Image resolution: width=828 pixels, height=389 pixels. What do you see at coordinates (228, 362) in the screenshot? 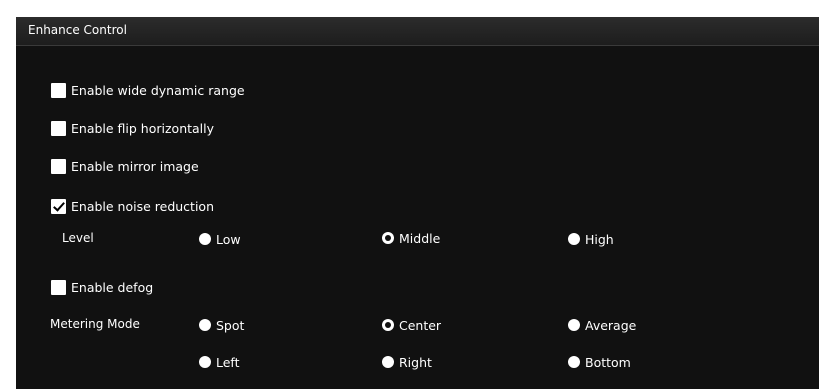
I see `metering-left-label: Left` at bounding box center [228, 362].